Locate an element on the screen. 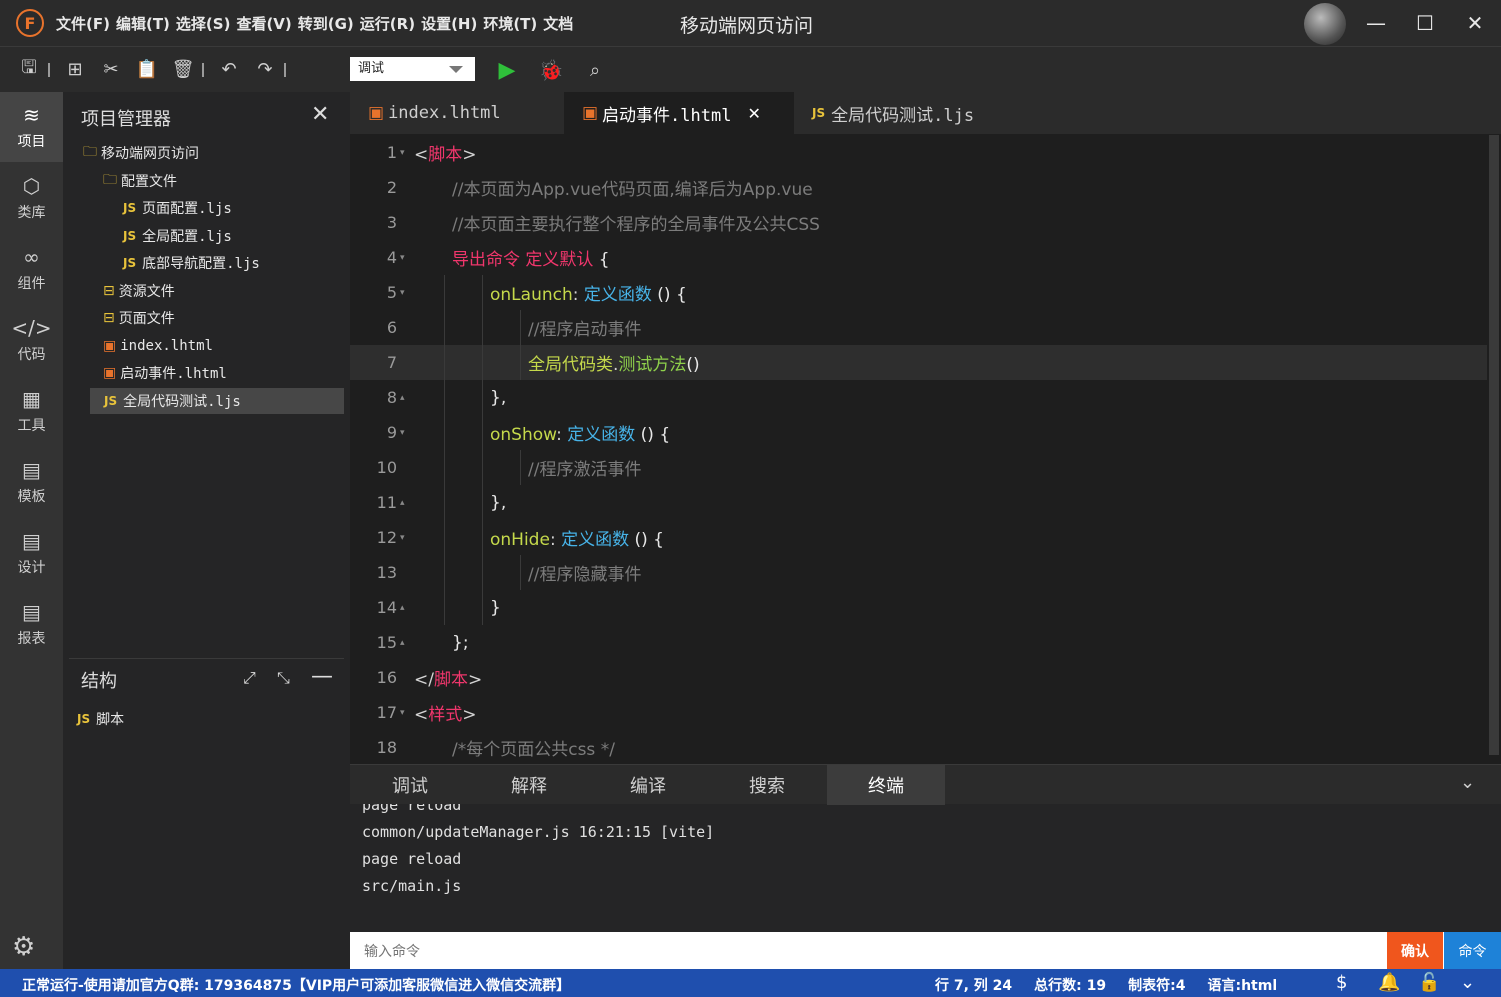 The height and width of the screenshot is (997, 1501). nav-item-6: ▤ 设计 is located at coordinates (31, 553).